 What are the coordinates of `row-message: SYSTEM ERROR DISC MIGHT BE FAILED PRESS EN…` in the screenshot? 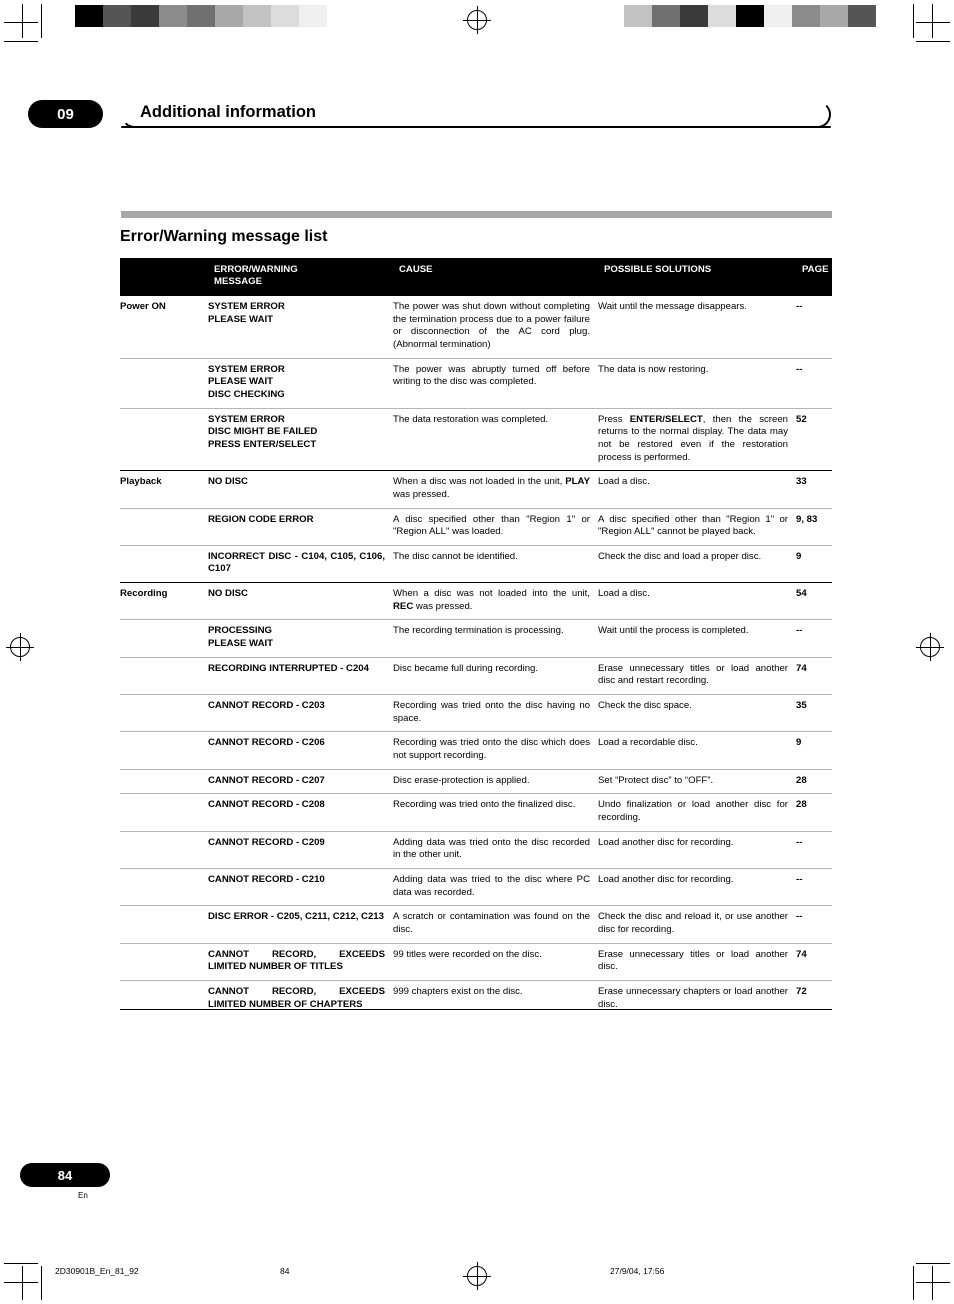 It's located at (300, 439).